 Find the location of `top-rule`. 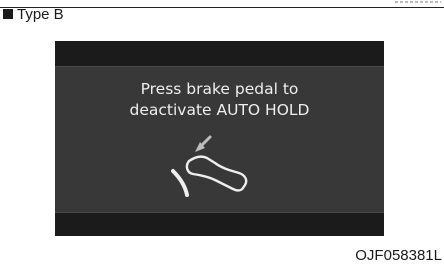

top-rule is located at coordinates (222, 4).